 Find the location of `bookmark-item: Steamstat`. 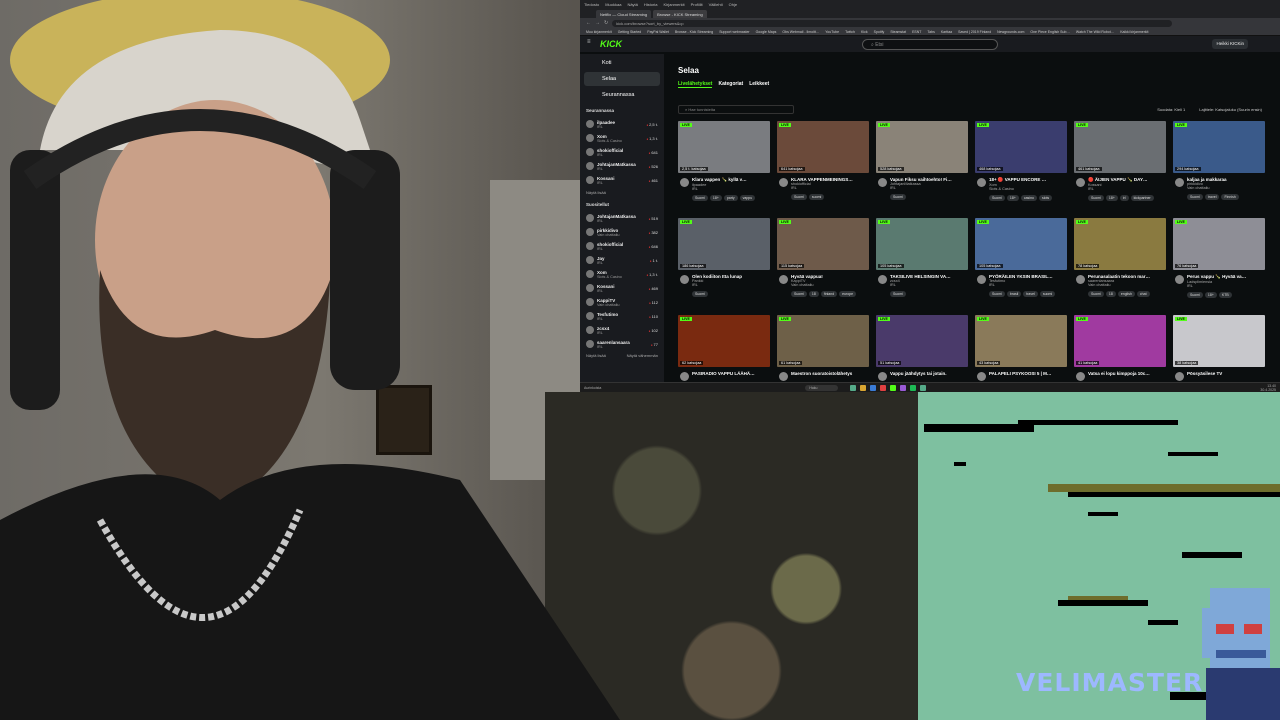

bookmark-item: Steamstat is located at coordinates (898, 32).